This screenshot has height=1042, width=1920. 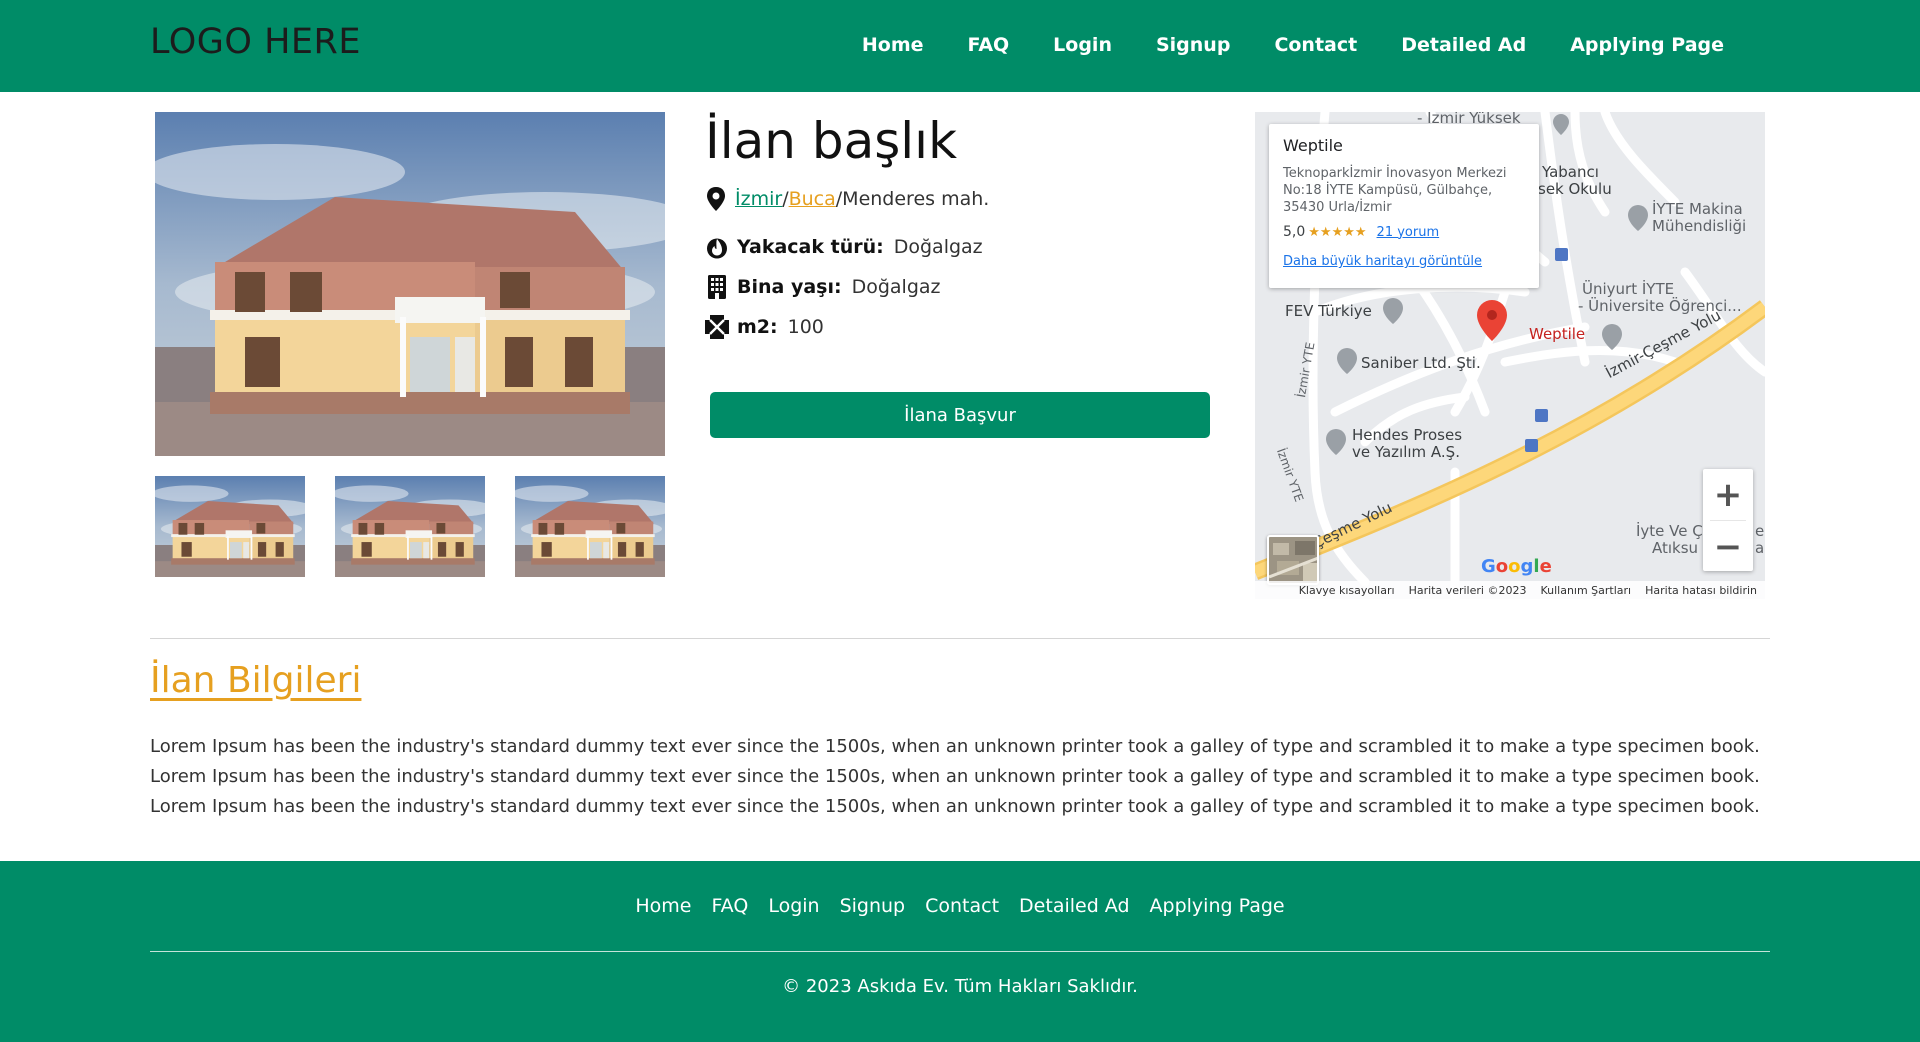 I want to click on area-icon, so click(x=717, y=327).